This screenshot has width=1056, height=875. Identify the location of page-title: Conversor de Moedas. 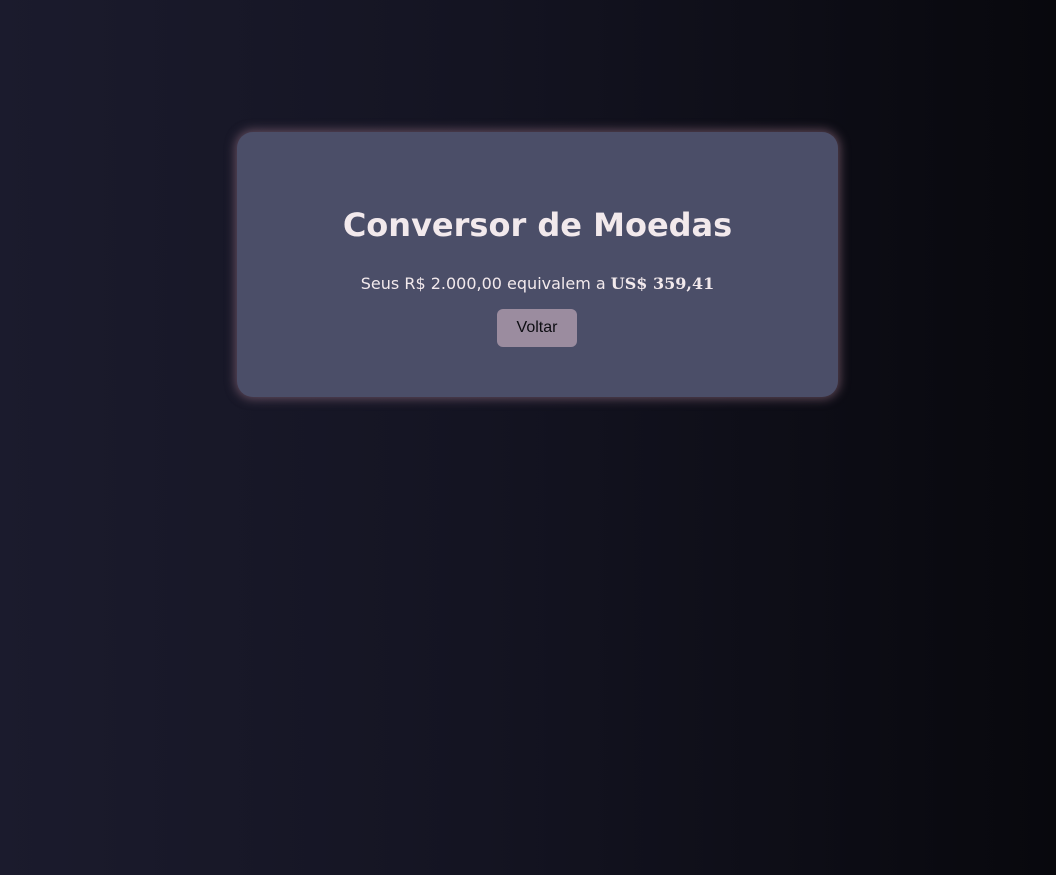
(537, 225).